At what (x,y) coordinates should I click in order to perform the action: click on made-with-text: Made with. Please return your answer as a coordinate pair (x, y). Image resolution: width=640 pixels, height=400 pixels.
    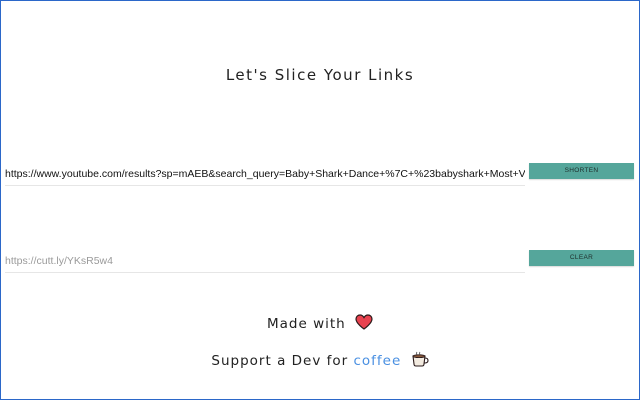
    Looking at the image, I should click on (306, 324).